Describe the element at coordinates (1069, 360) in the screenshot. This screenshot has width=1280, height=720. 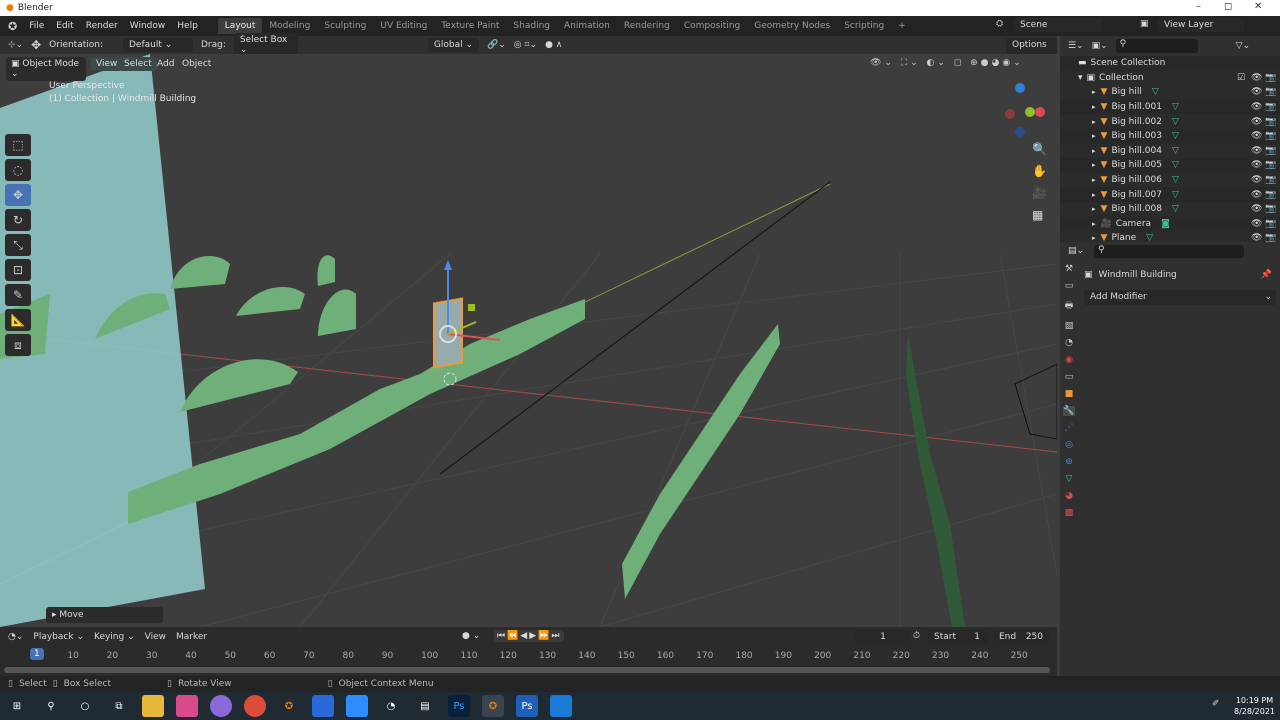
I see `world-tab-icon: ◉` at that location.